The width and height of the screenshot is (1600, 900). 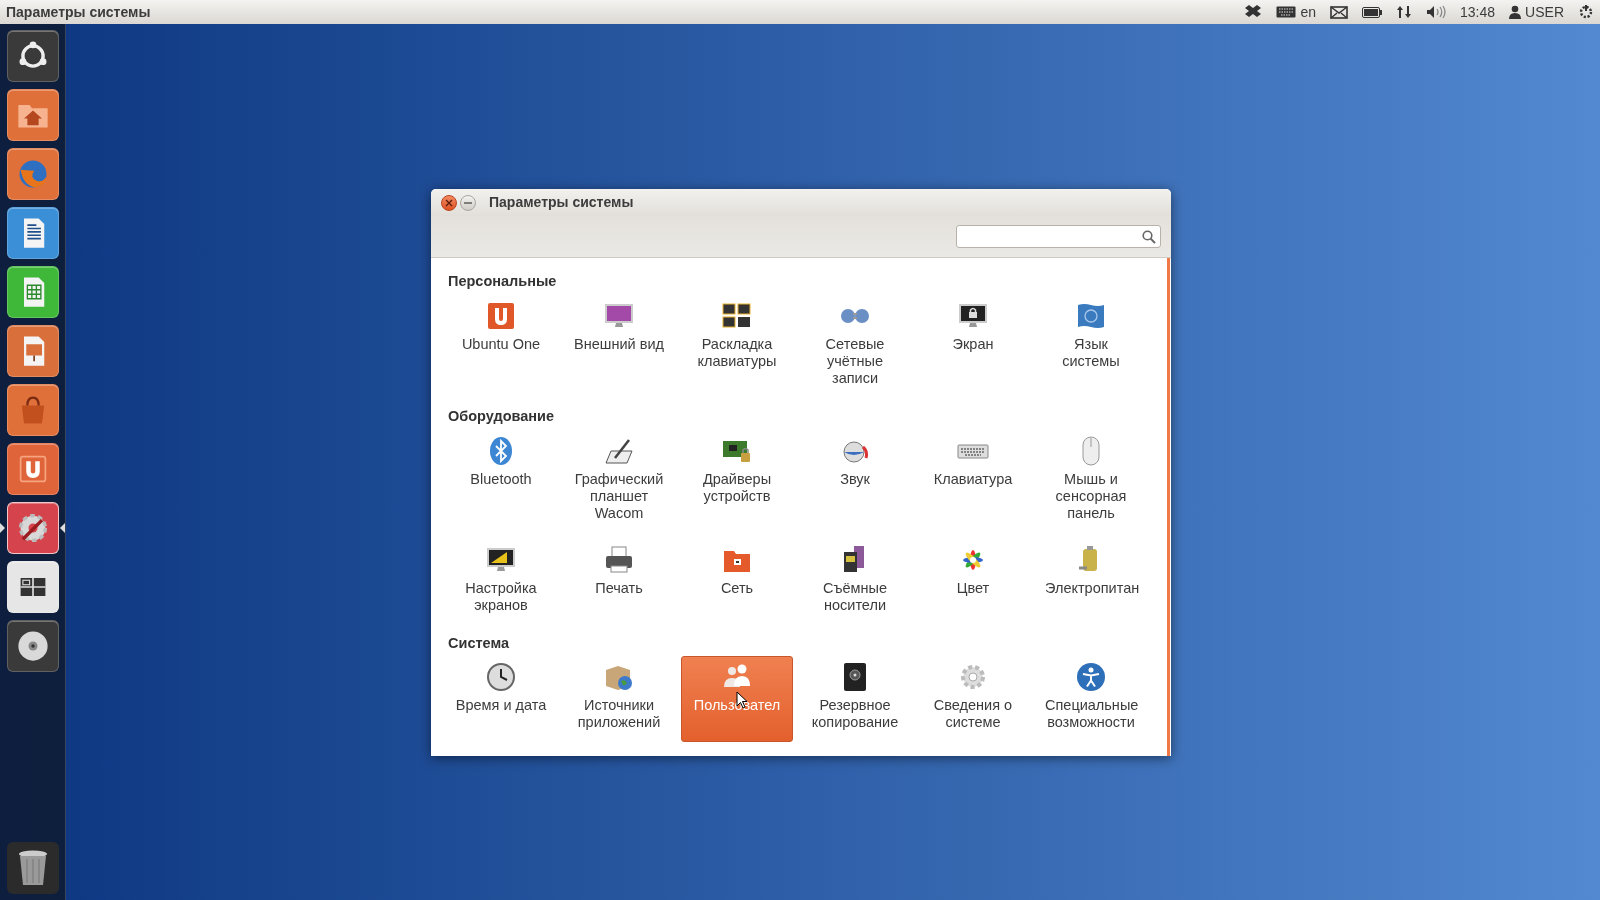 I want to click on close-button, so click(x=449, y=202).